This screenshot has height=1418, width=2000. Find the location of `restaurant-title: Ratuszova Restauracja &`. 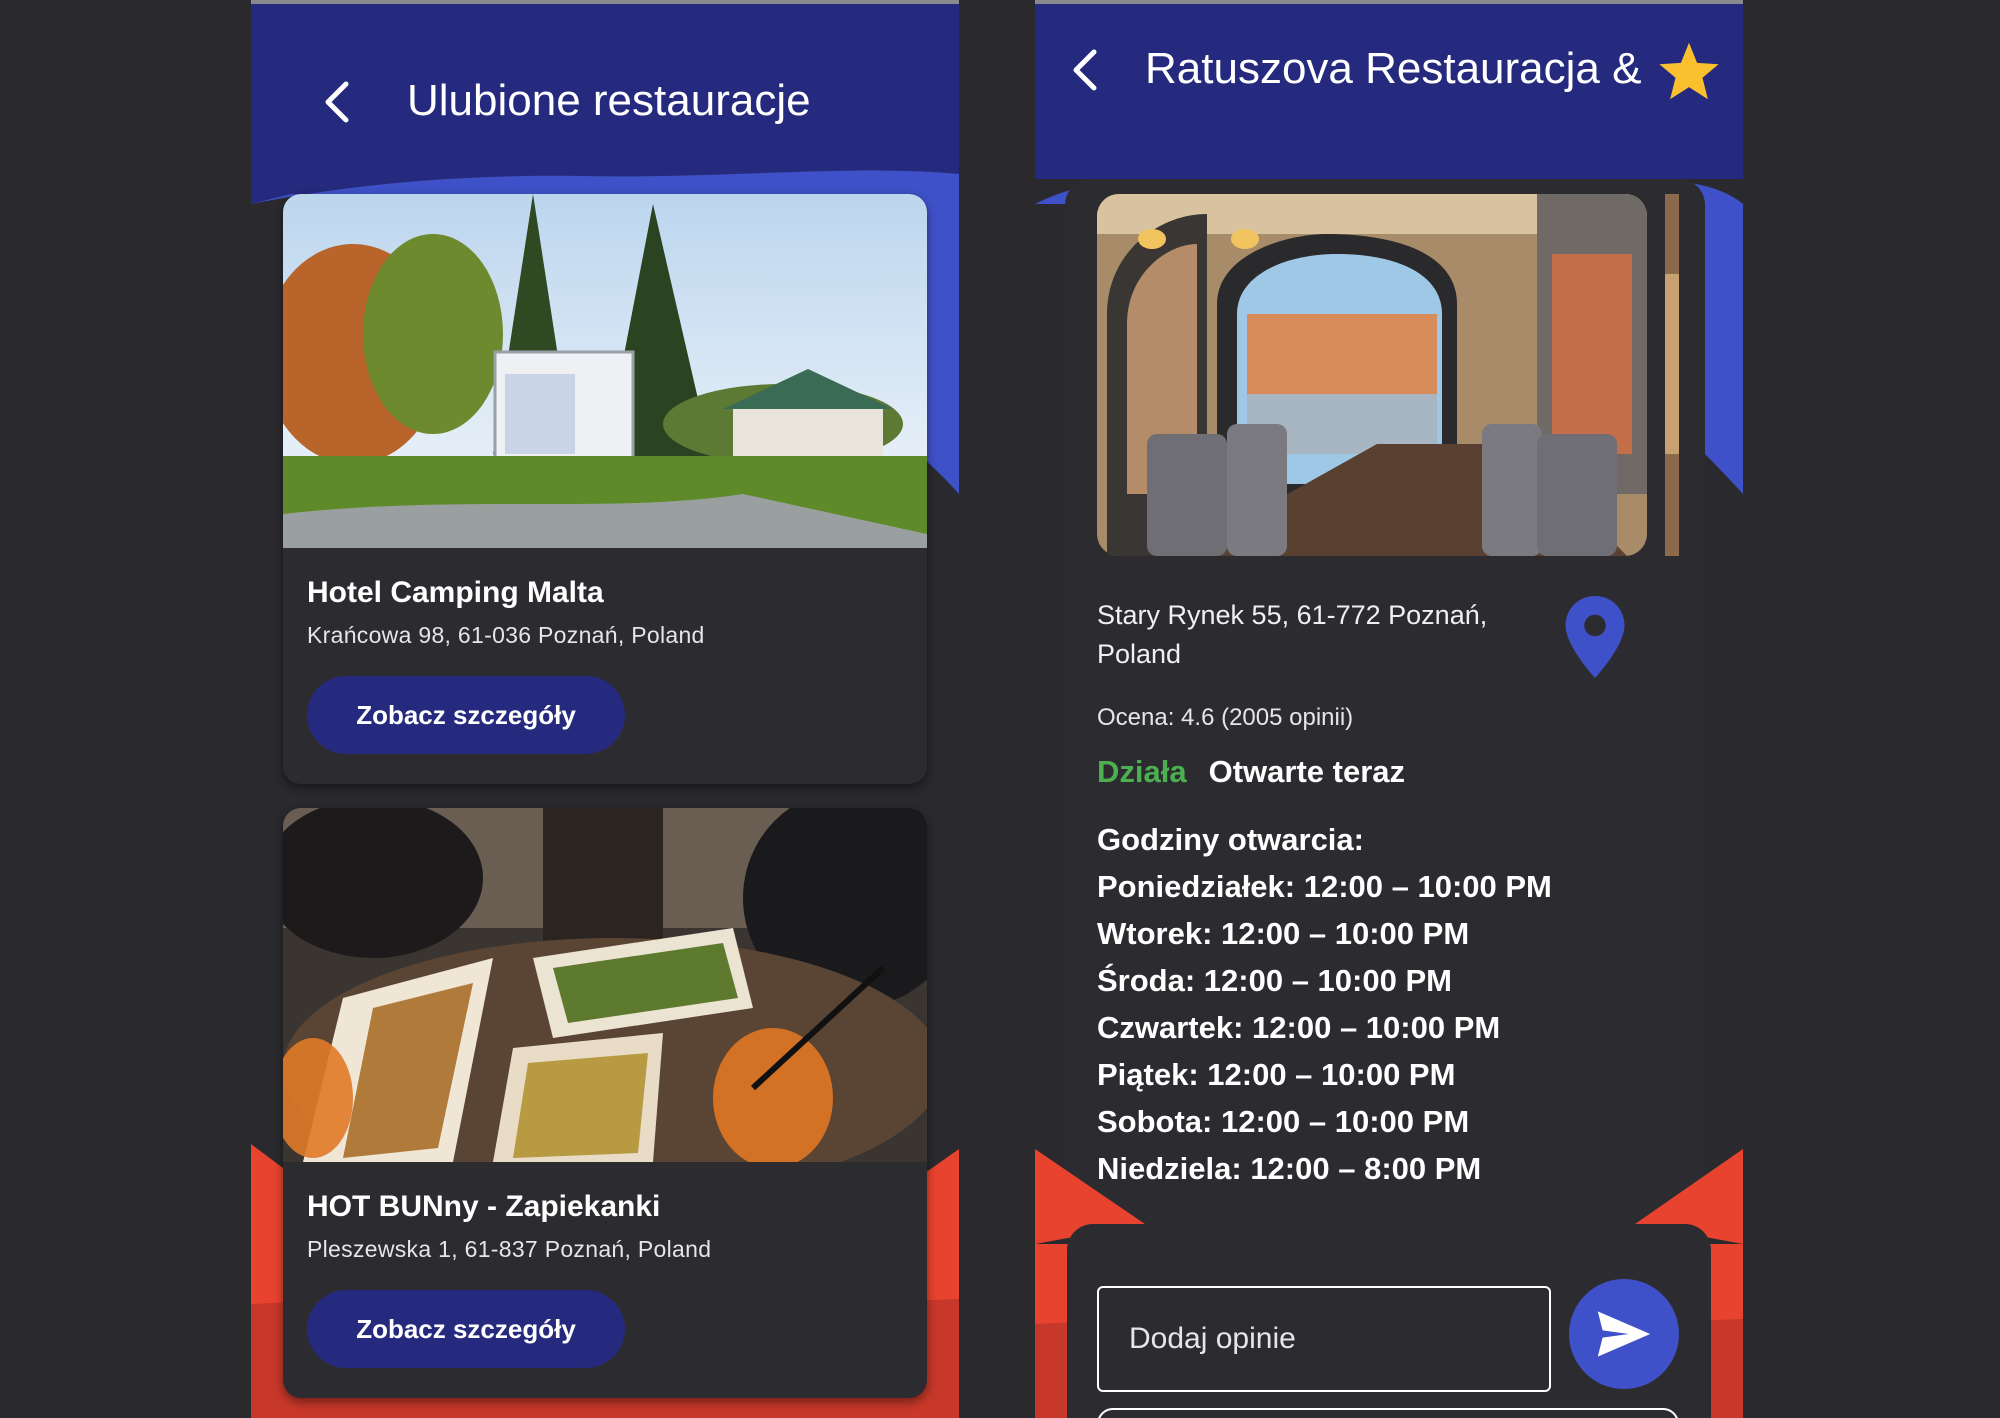

restaurant-title: Ratuszova Restauracja & is located at coordinates (1393, 68).